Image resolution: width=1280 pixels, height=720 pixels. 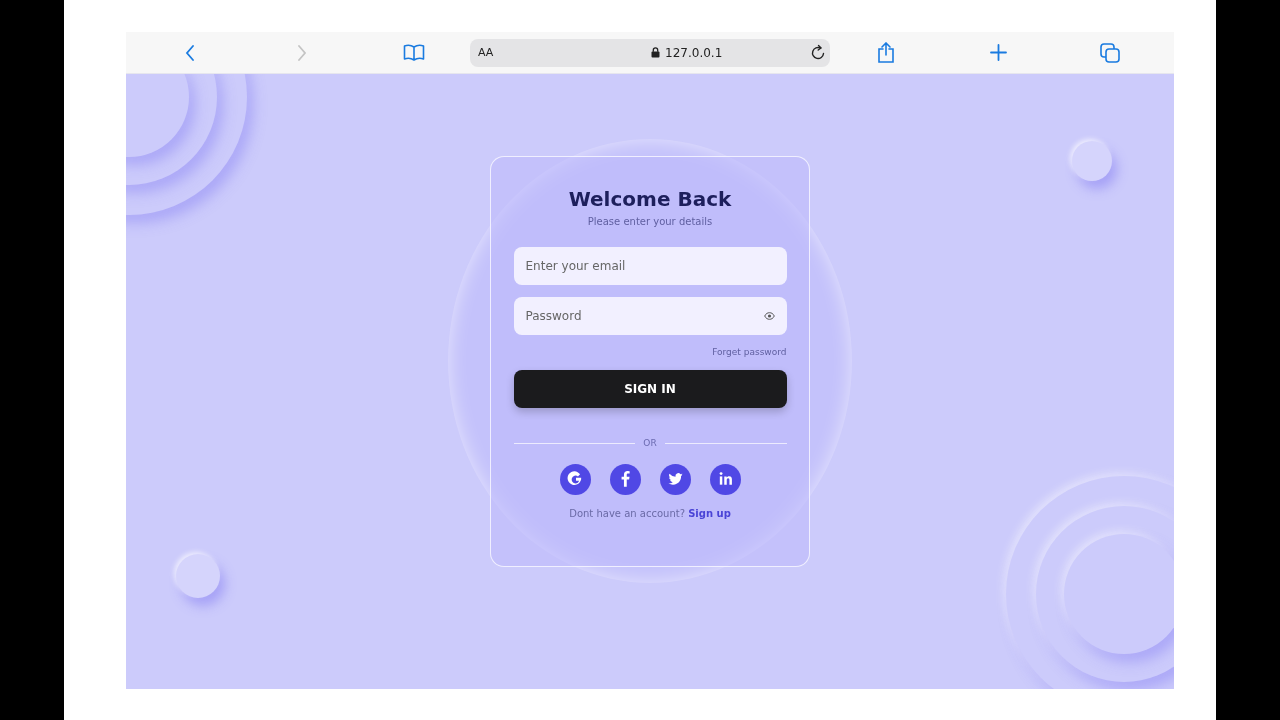 I want to click on card-title: Welcome Back, so click(x=650, y=199).